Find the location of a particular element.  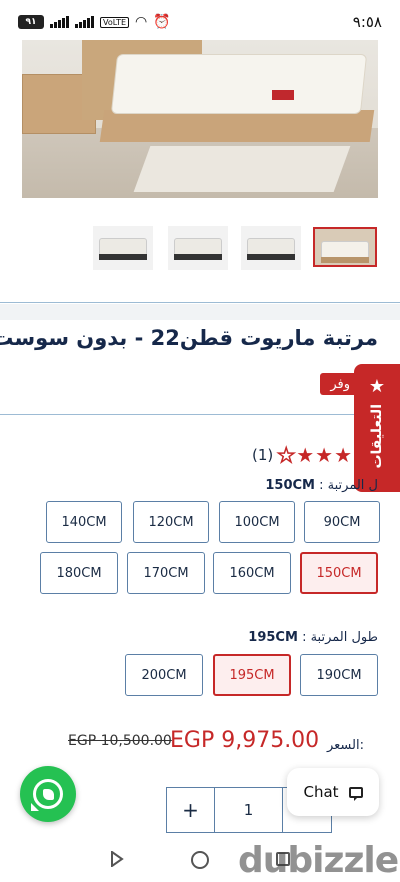

comments-tab: ★ التعليقات is located at coordinates (377, 428).